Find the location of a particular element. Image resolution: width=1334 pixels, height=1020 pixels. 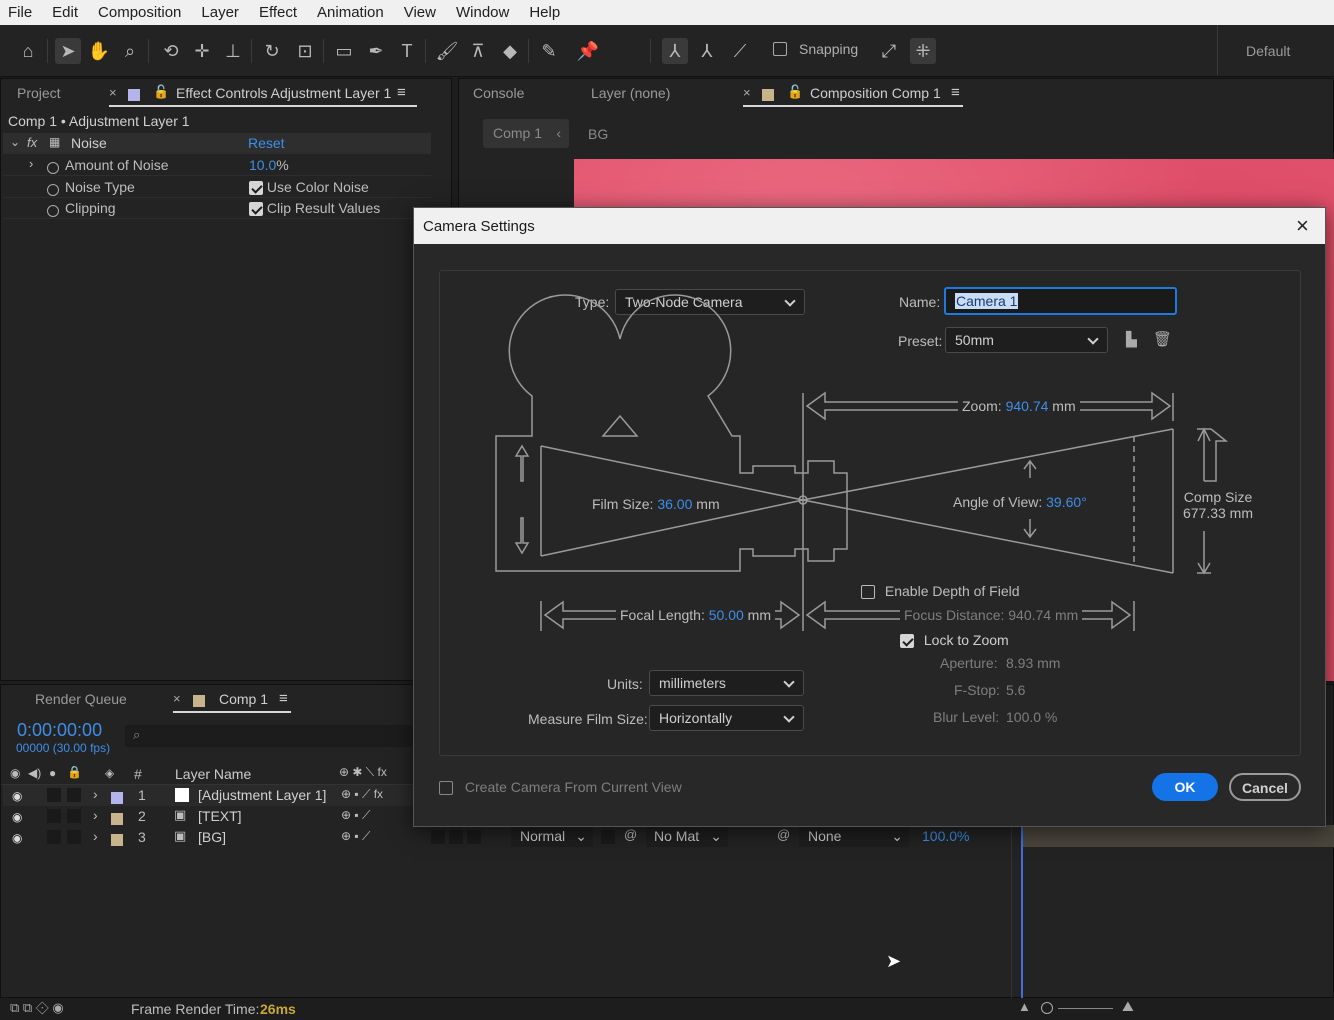

menu-edit: Edit is located at coordinates (65, 12).